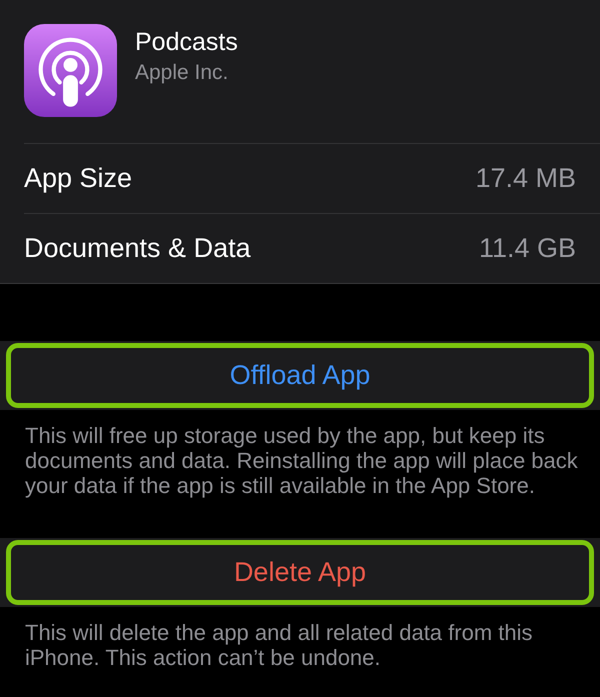  What do you see at coordinates (137, 248) in the screenshot?
I see `detail-label: Documents & Data` at bounding box center [137, 248].